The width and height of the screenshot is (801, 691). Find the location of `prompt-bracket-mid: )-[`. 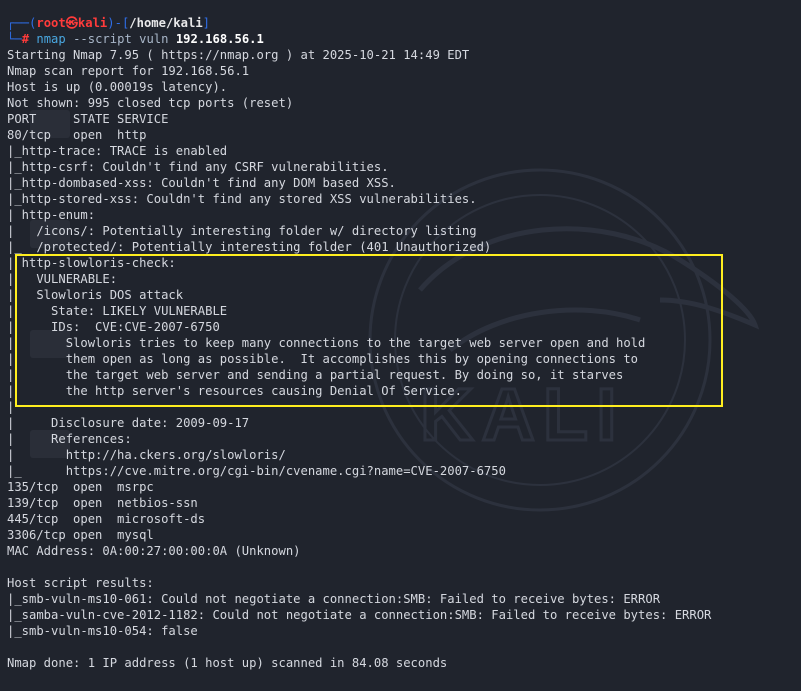

prompt-bracket-mid: )-[ is located at coordinates (118, 23).